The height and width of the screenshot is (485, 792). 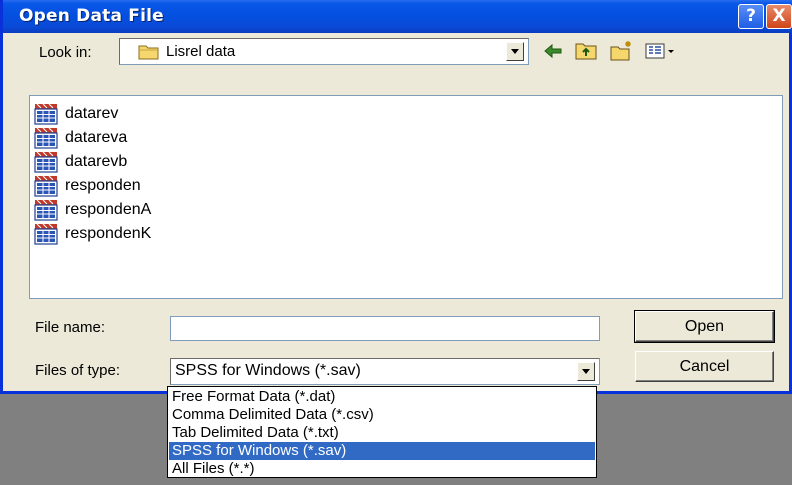 What do you see at coordinates (586, 51) in the screenshot?
I see `up-folder-icon` at bounding box center [586, 51].